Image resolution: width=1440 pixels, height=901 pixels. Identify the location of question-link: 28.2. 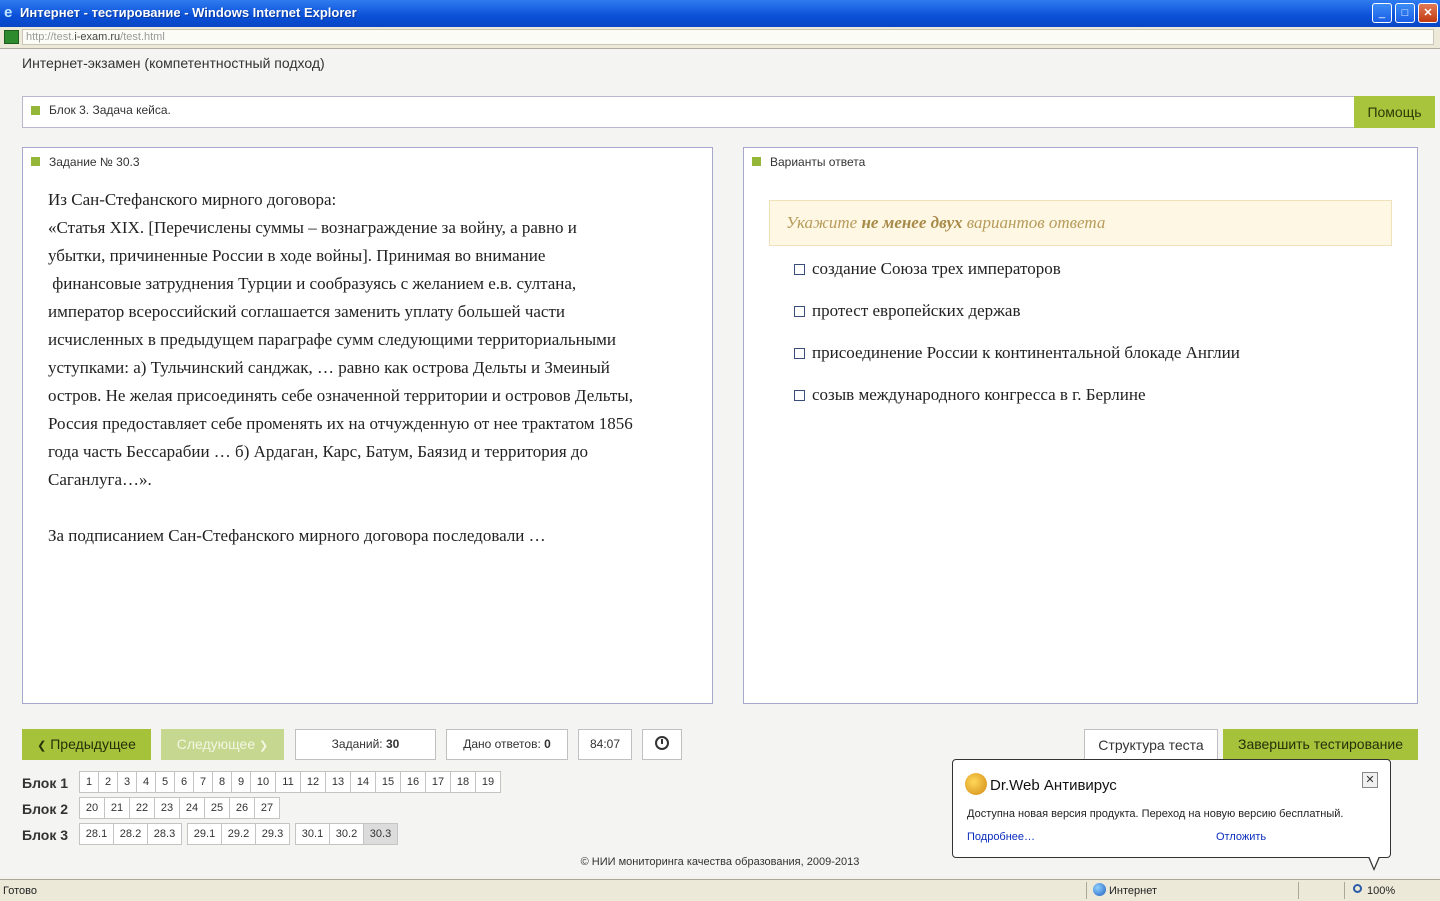
(130, 834).